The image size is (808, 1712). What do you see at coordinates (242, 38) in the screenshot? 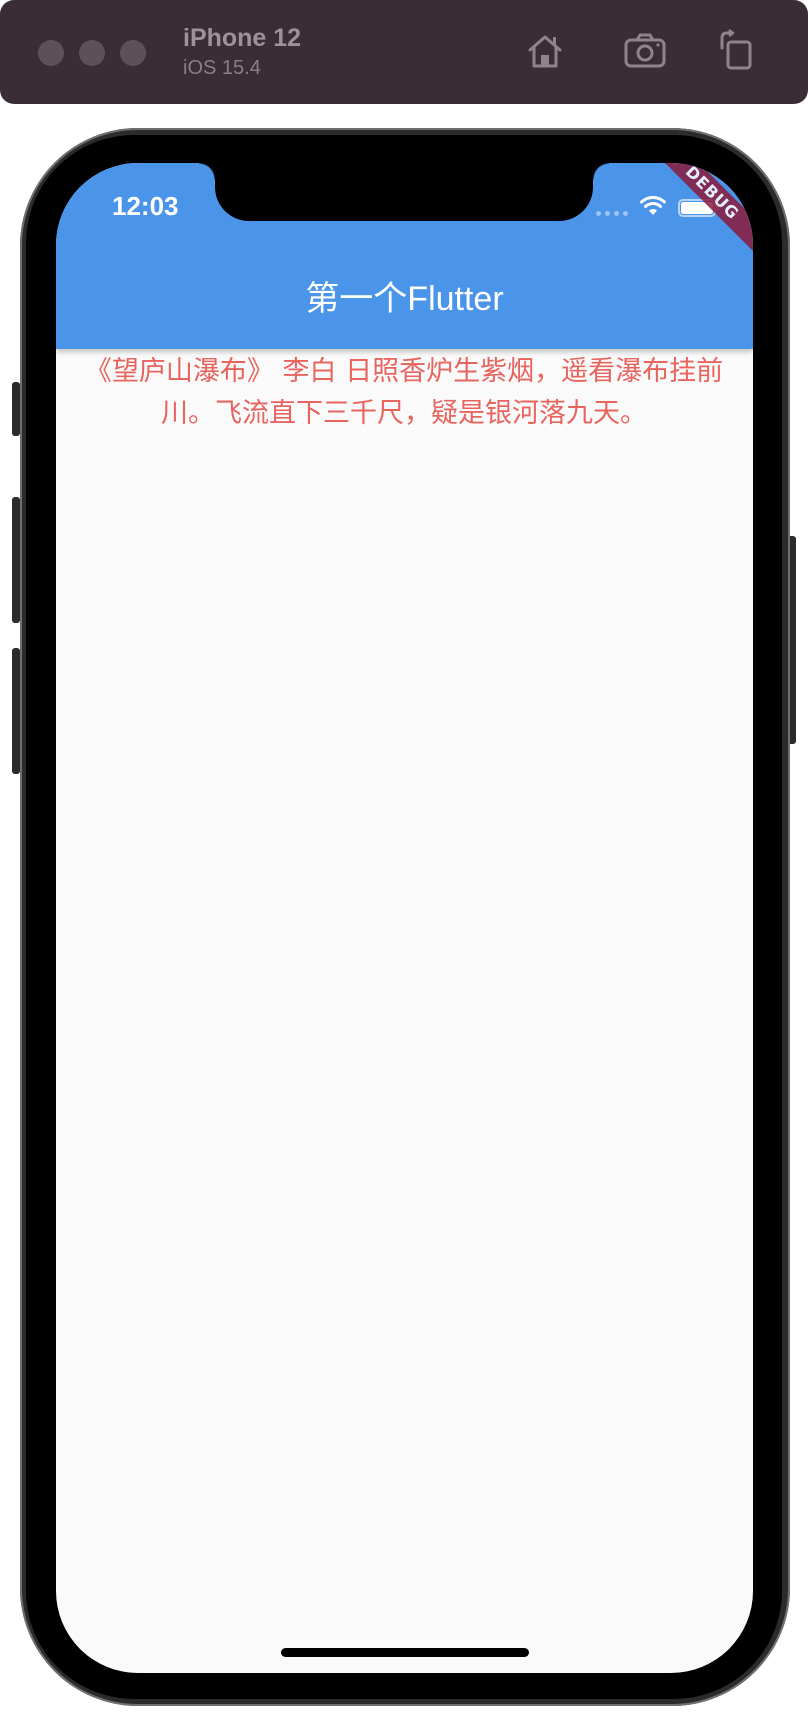
I see `device-name: iPhone 12` at bounding box center [242, 38].